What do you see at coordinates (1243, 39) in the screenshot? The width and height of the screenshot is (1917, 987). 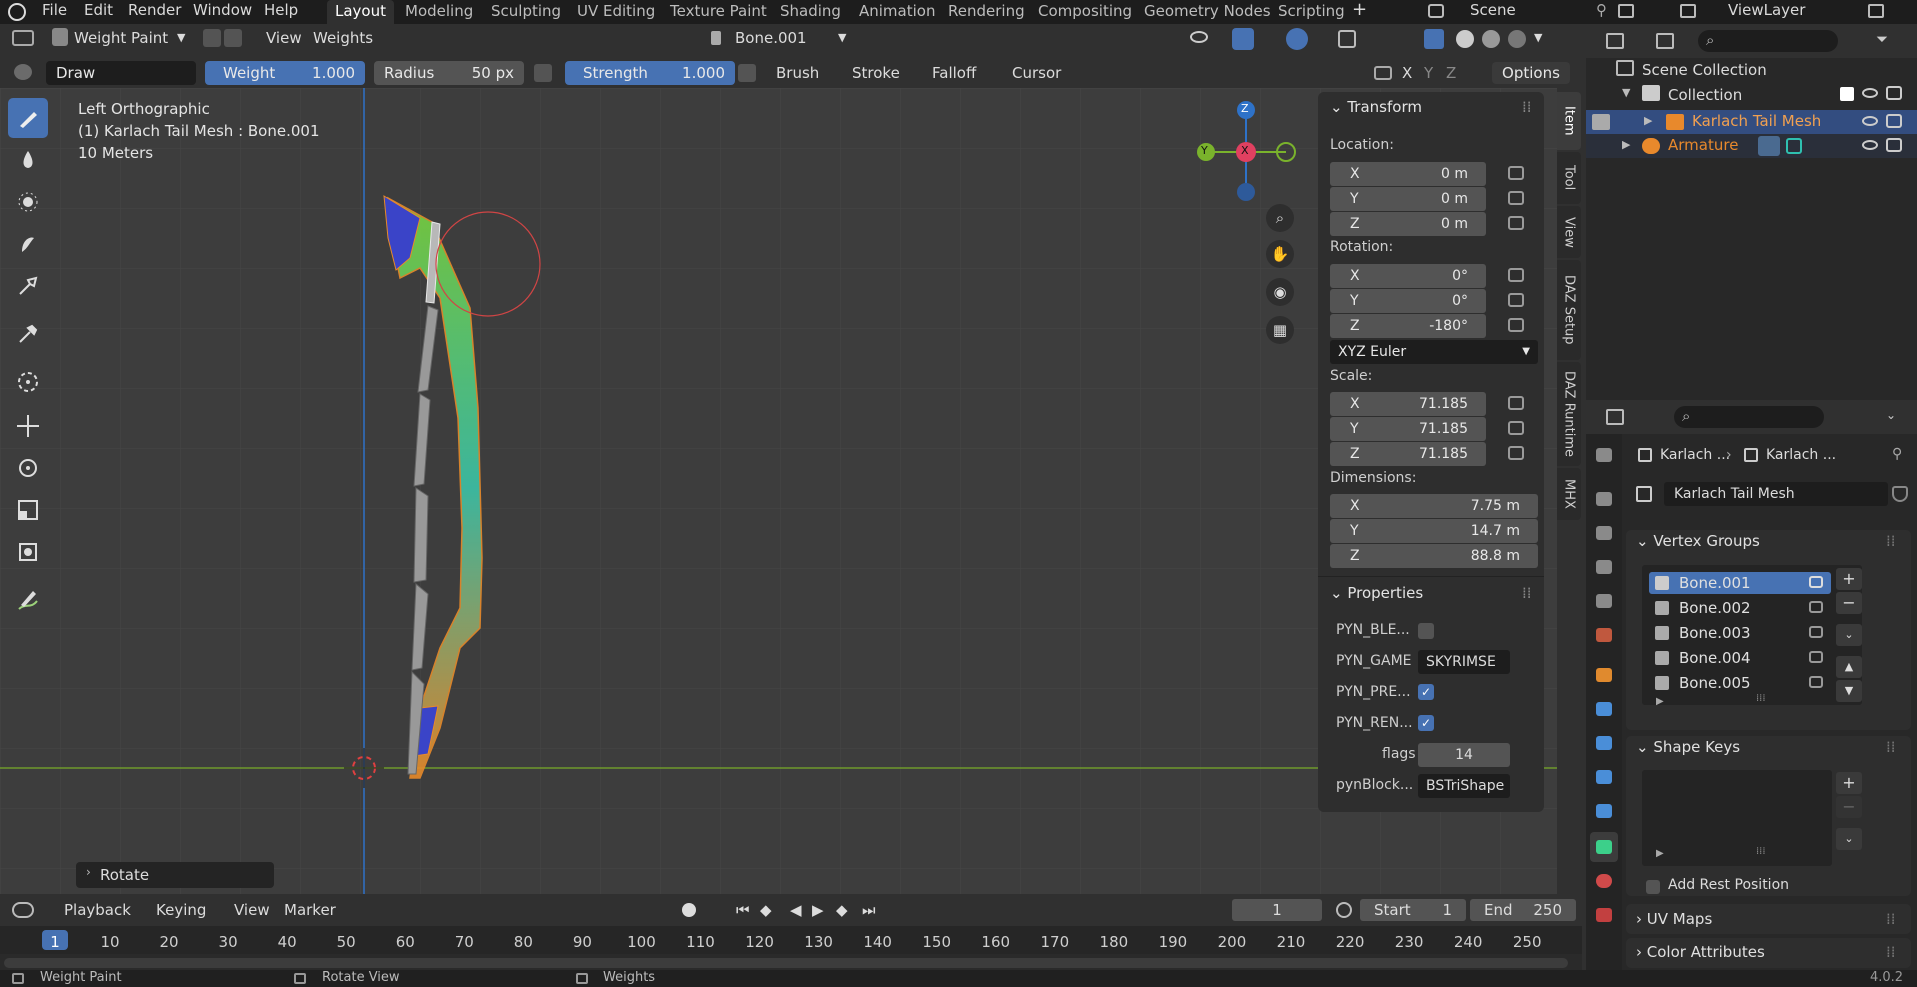 I see `gizmo-toggle-icon` at bounding box center [1243, 39].